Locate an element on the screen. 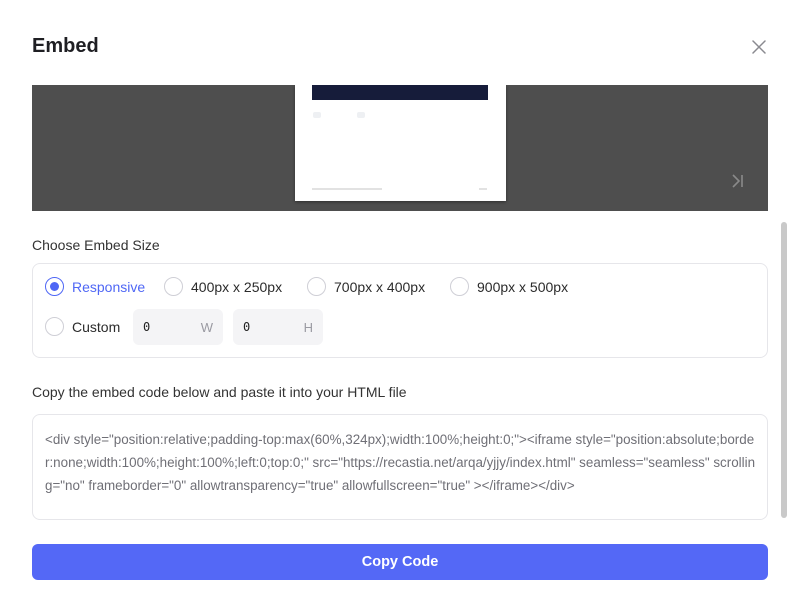 The image size is (800, 612). embed-size-label: Choose Embed Size is located at coordinates (96, 245).